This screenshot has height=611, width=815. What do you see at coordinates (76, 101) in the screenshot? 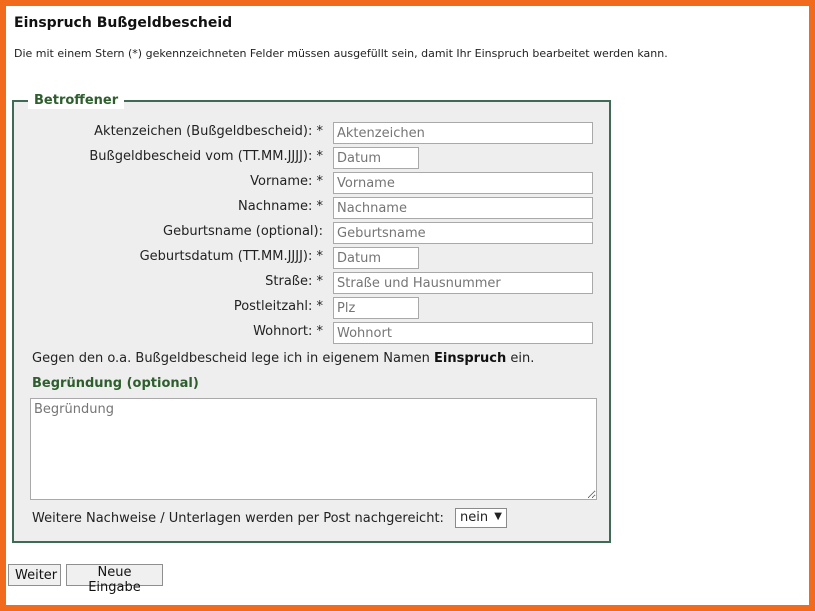
I see `fieldset-legend: Betroffener` at bounding box center [76, 101].